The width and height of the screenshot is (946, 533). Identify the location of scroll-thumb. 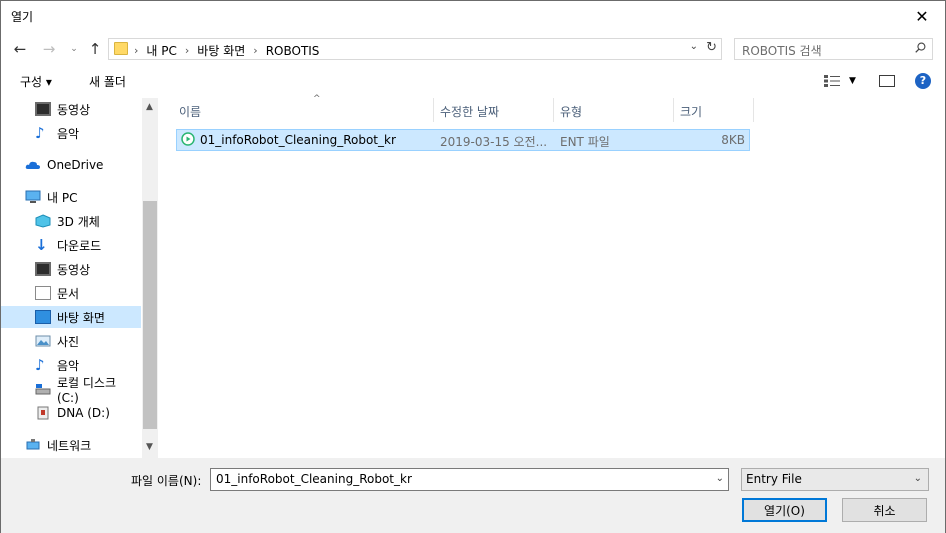
(150, 315).